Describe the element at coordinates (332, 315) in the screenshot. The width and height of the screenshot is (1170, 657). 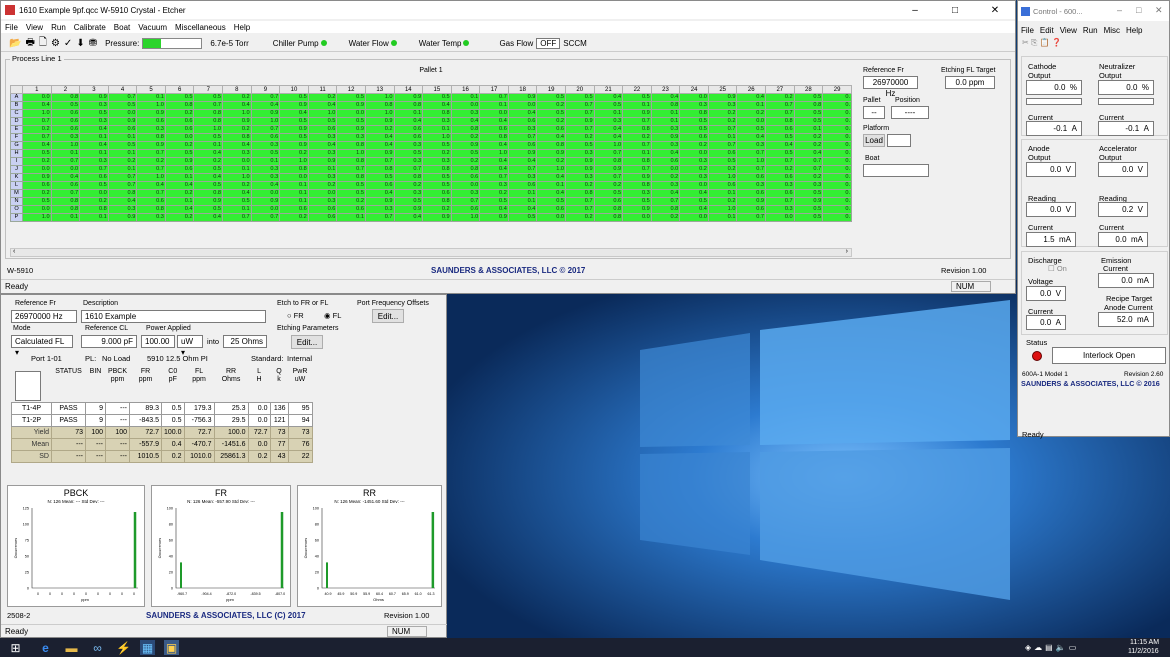
I see `fl-radio: ◉ FL` at that location.